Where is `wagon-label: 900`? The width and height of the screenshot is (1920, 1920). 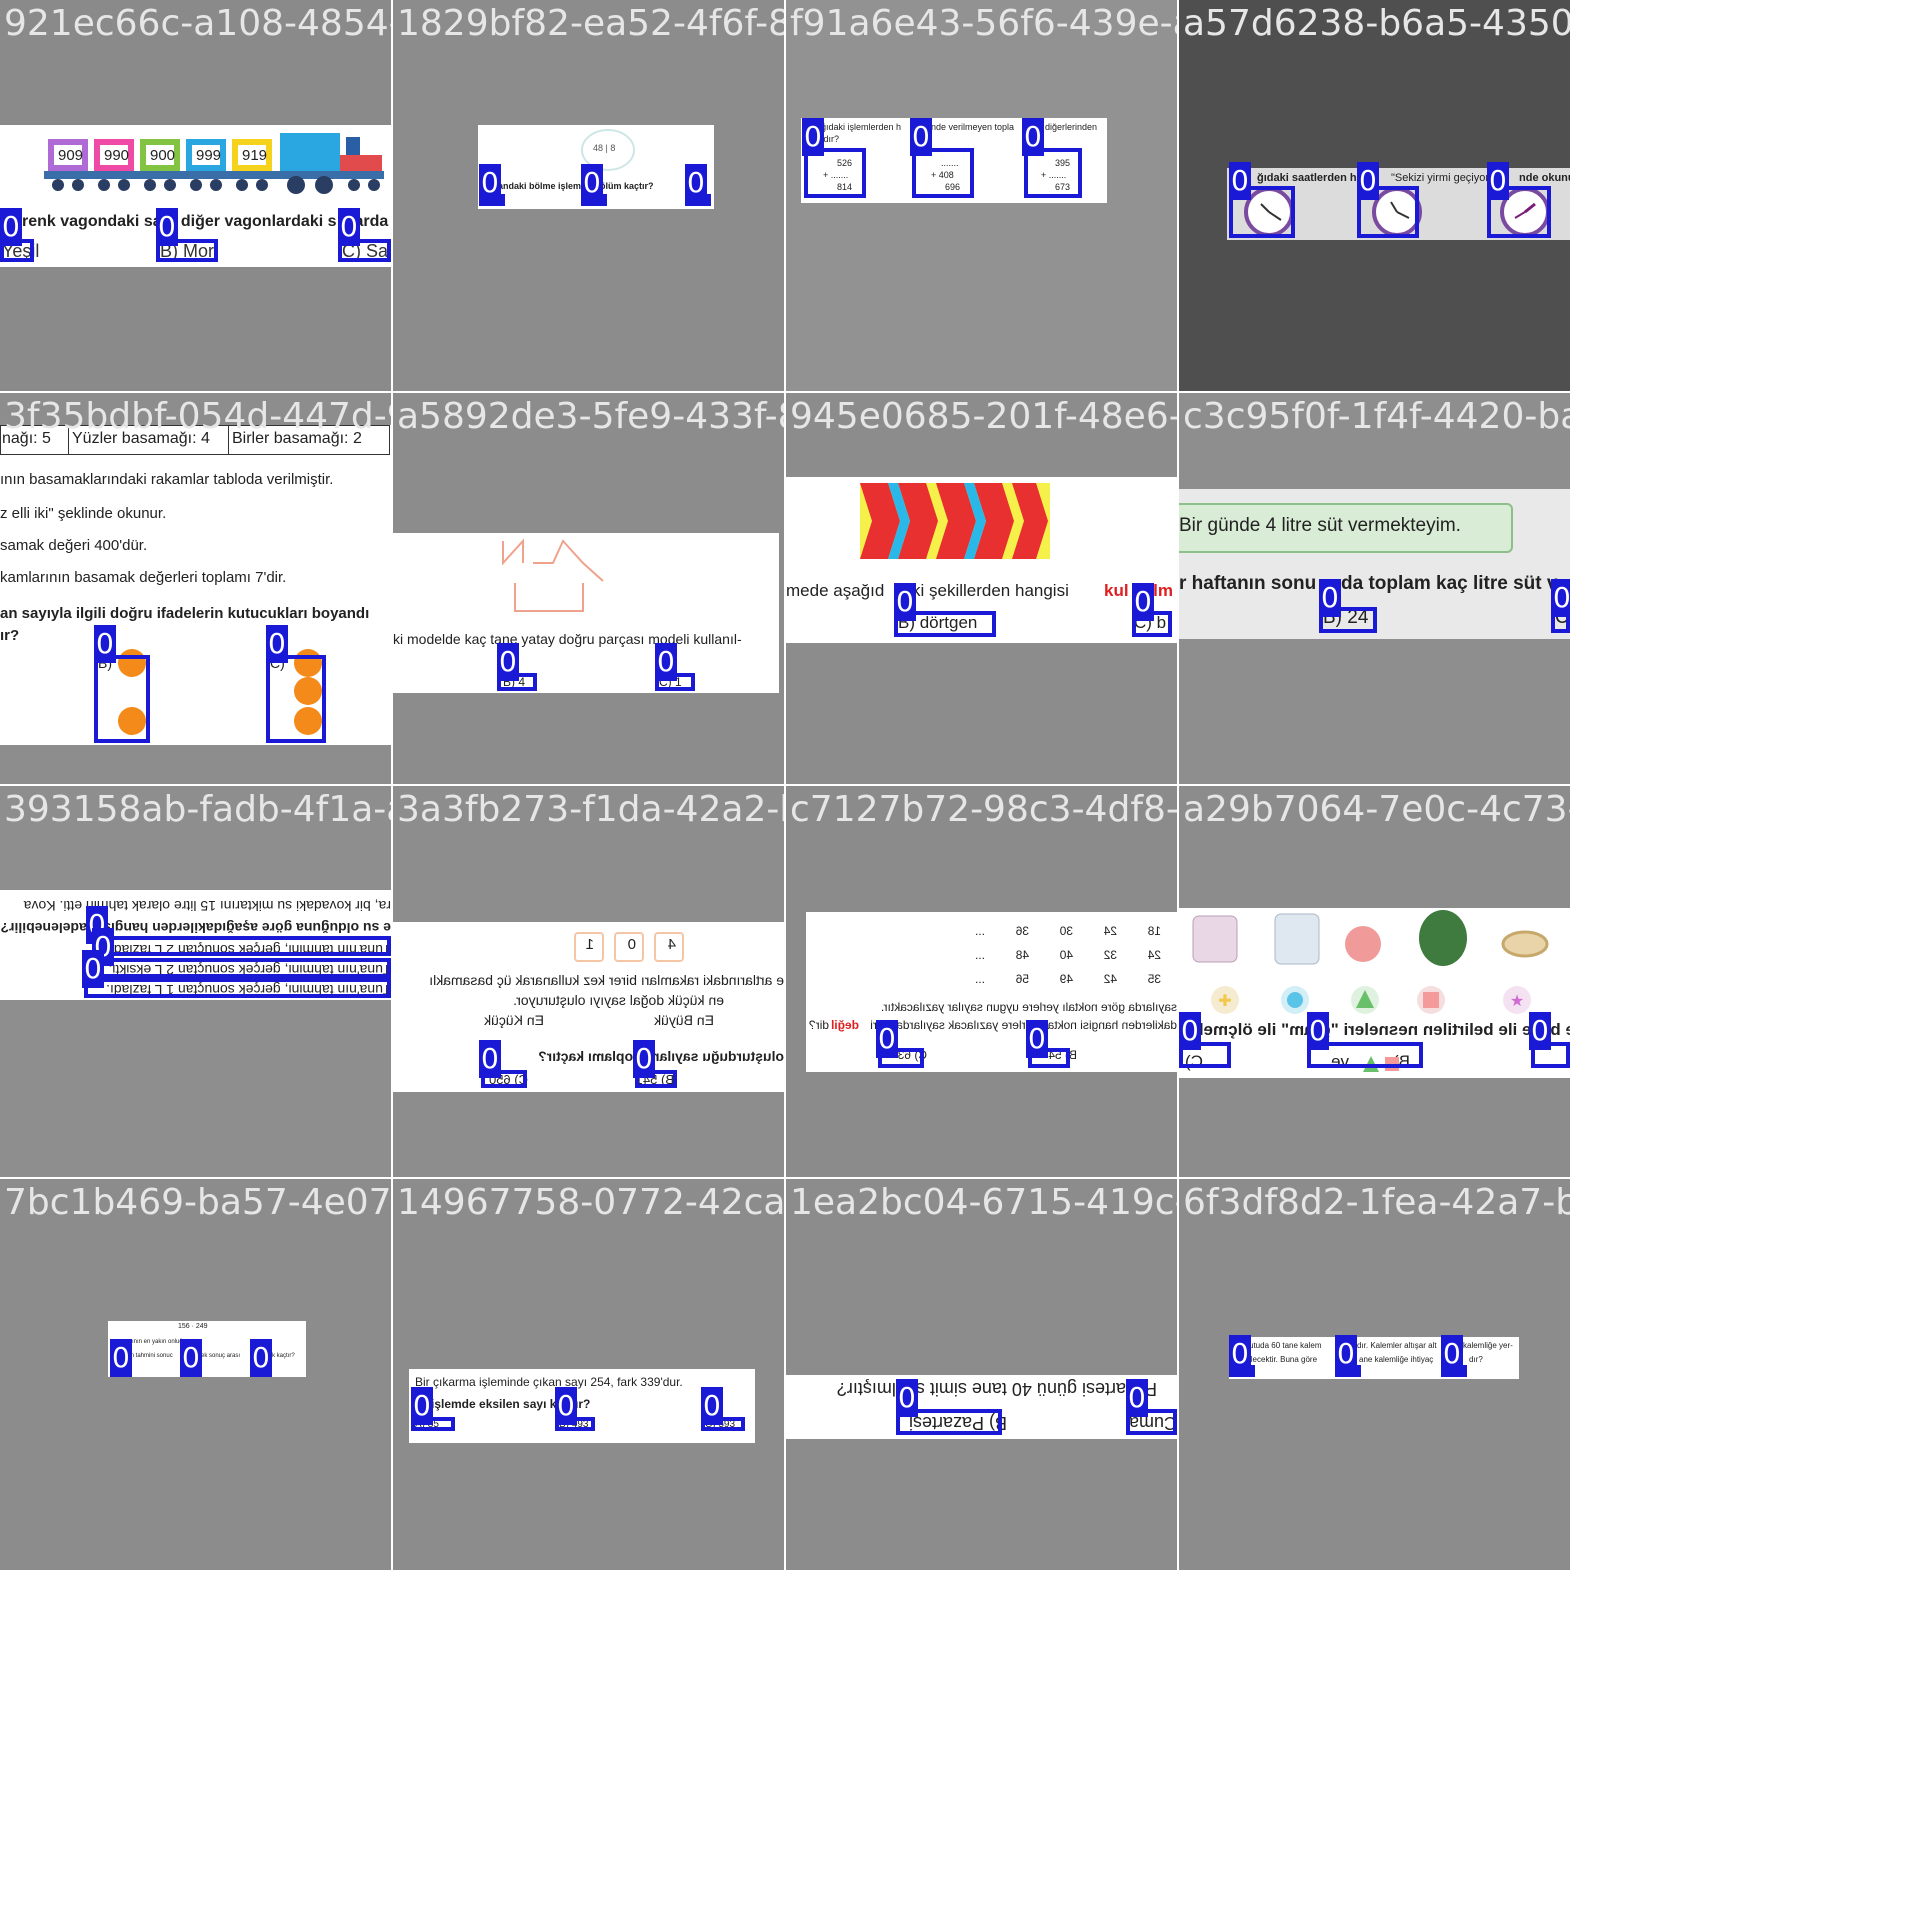 wagon-label: 900 is located at coordinates (163, 155).